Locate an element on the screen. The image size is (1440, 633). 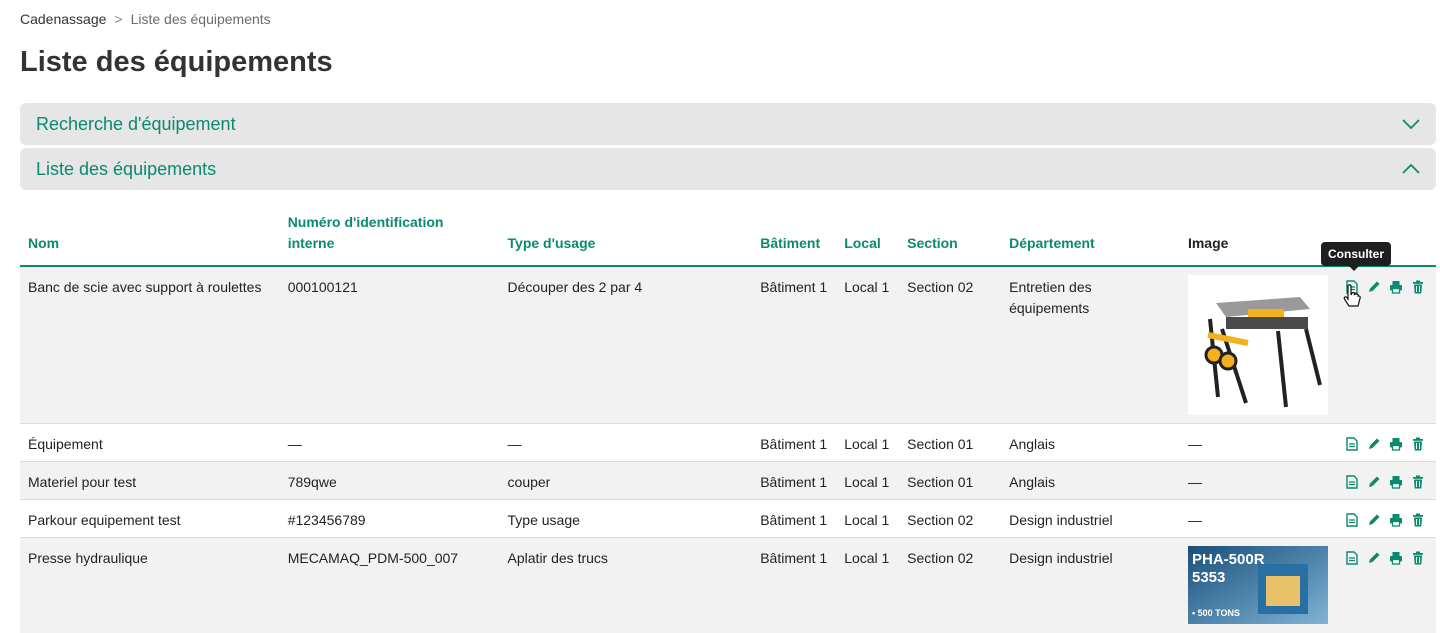
cell-numero: #123456789 is located at coordinates (389, 518).